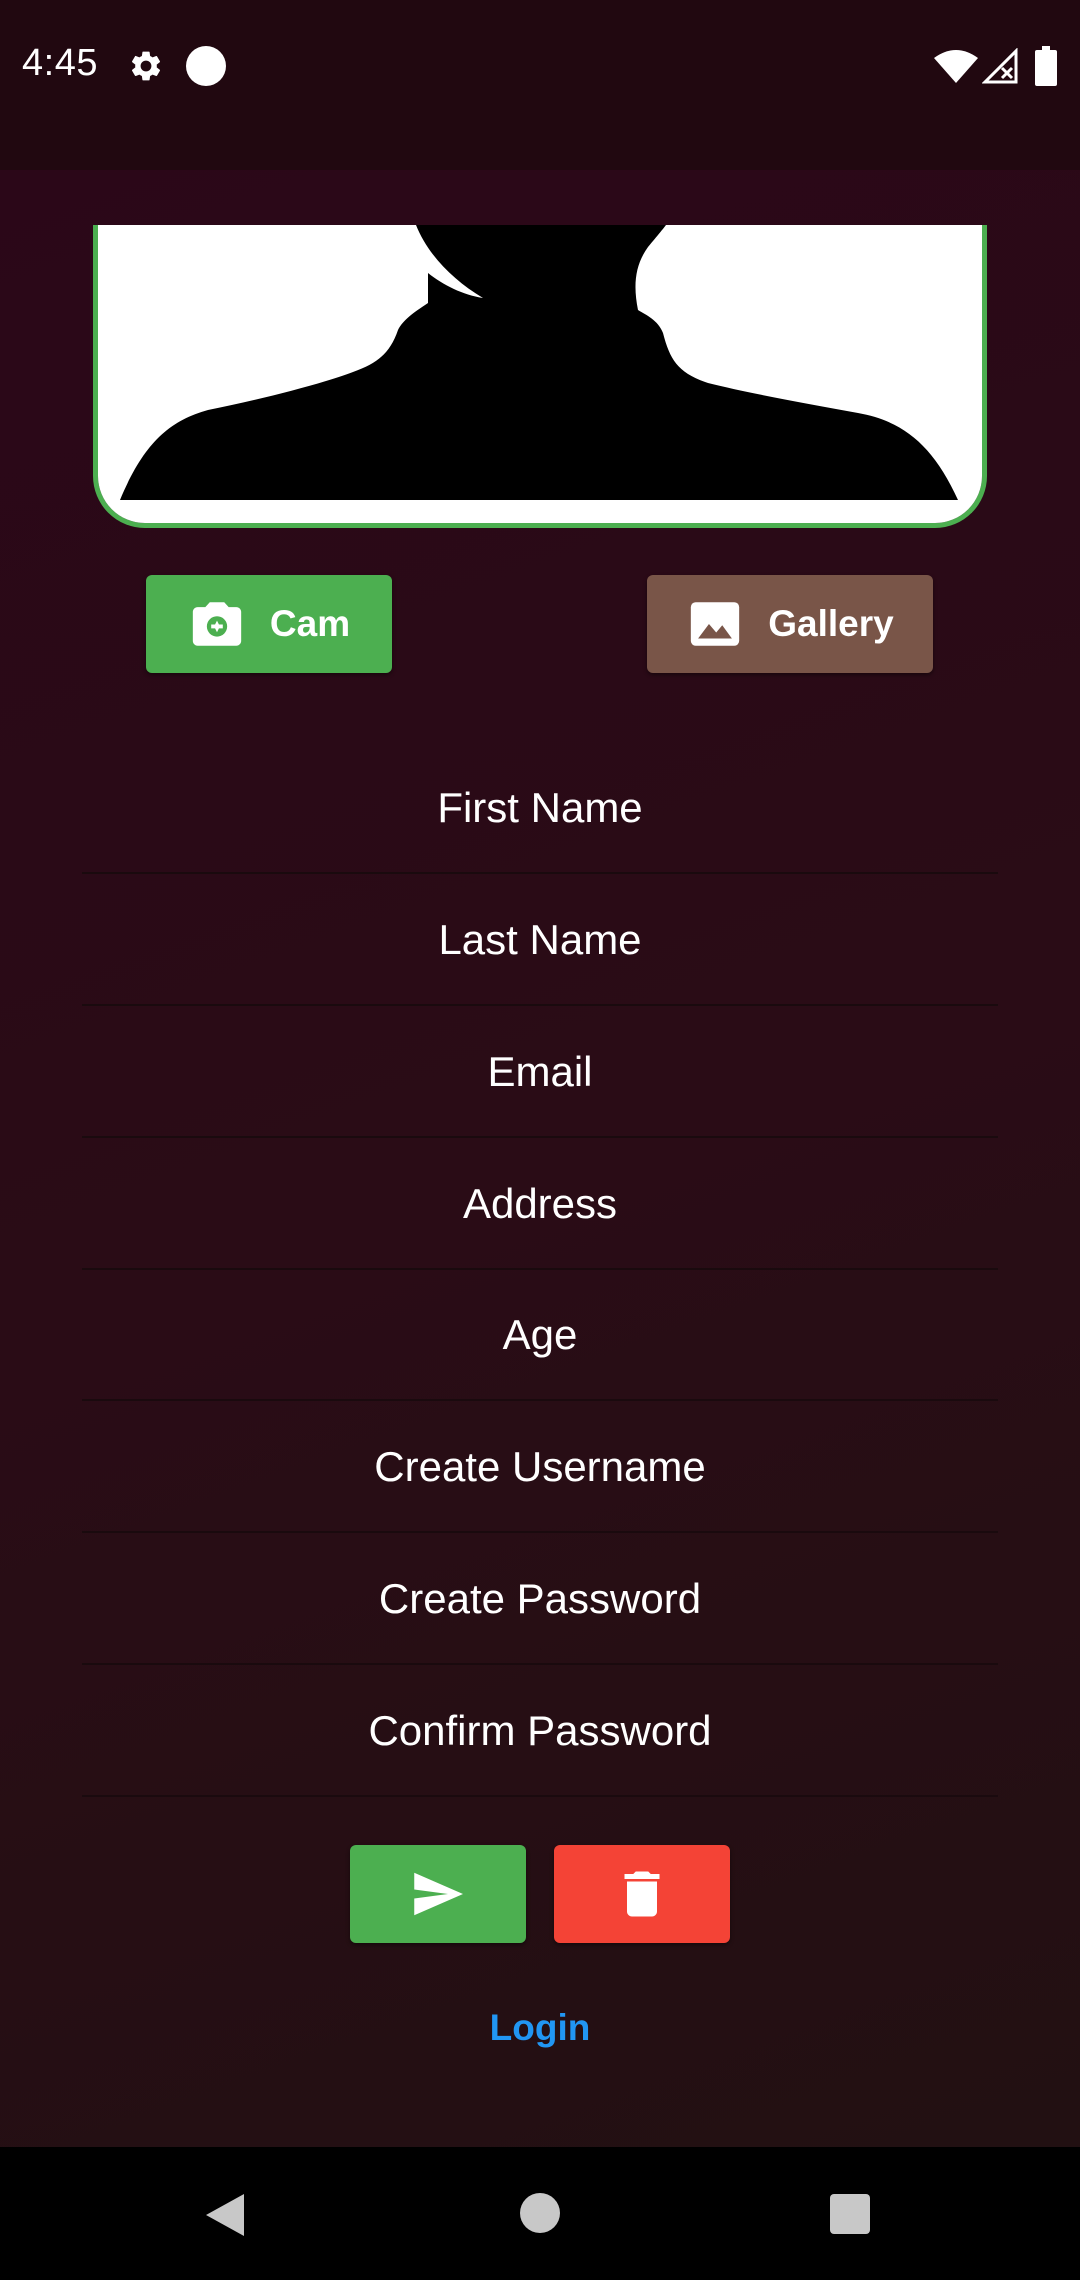  I want to click on status-time: 4:45, so click(60, 63).